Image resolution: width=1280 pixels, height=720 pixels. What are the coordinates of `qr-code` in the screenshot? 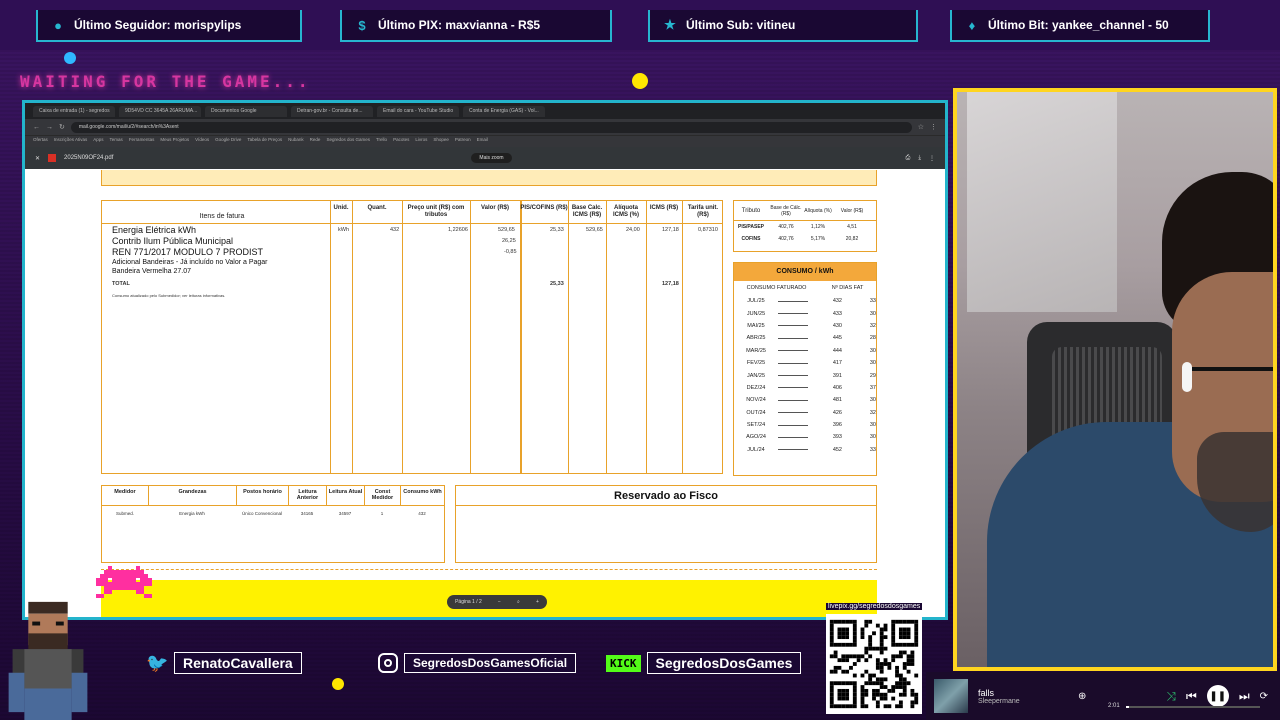 It's located at (874, 664).